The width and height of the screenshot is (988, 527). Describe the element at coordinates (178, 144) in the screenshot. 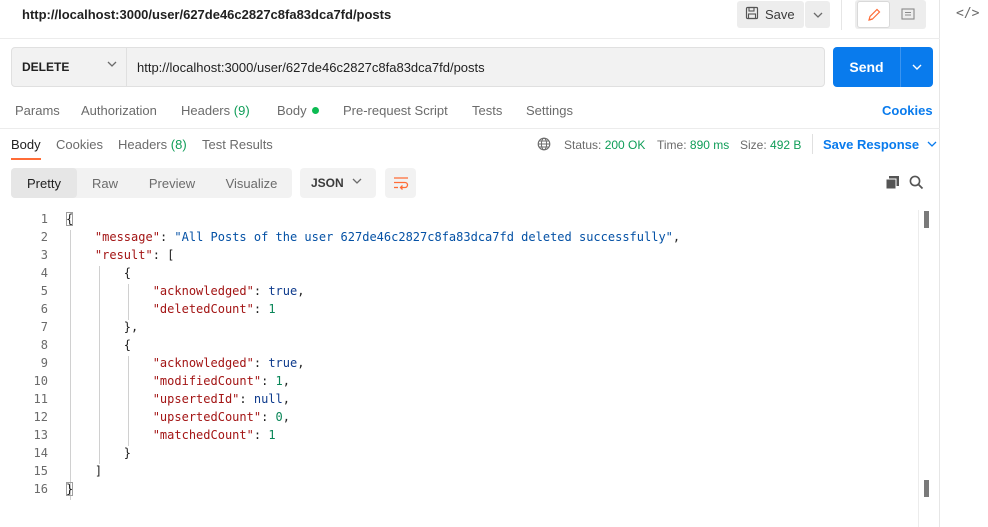

I see `response-tab-headers-count: (8)` at that location.